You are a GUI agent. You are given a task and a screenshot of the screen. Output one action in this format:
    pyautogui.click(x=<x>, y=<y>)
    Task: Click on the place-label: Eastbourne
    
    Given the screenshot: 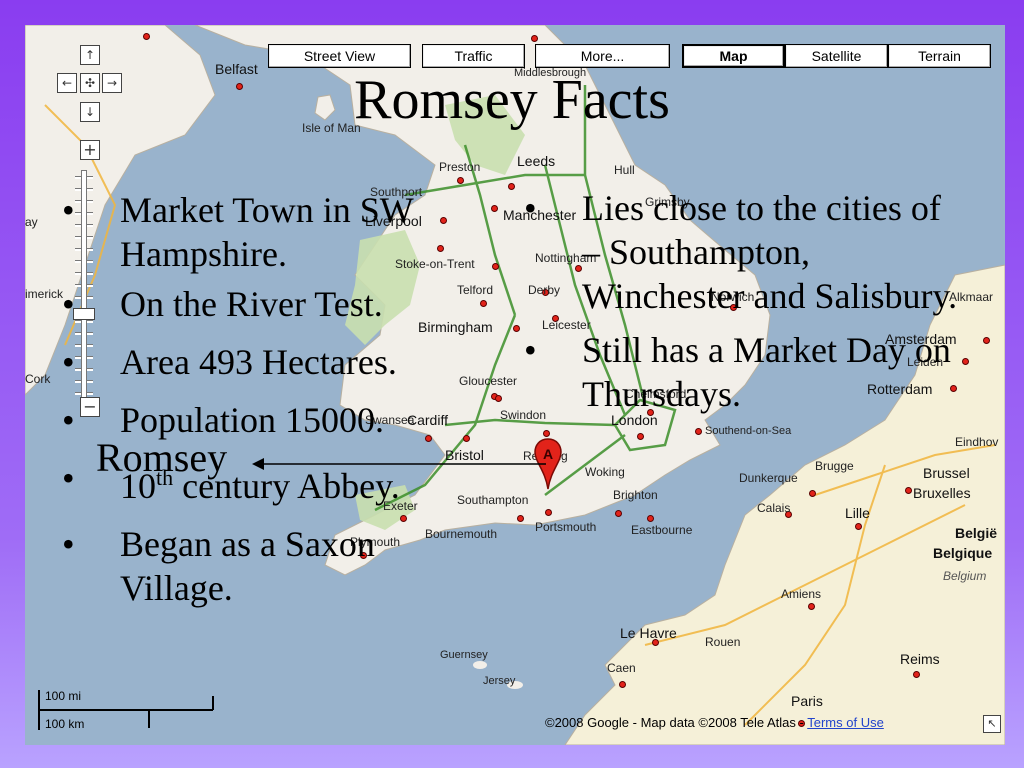 What is the action you would take?
    pyautogui.click(x=662, y=530)
    